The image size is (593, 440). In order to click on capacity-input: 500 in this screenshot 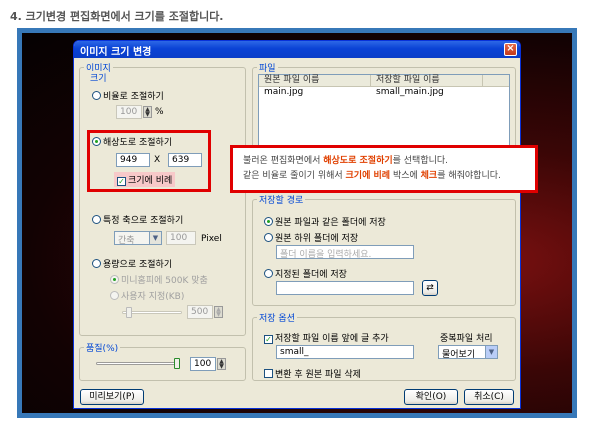, I will do `click(200, 312)`.